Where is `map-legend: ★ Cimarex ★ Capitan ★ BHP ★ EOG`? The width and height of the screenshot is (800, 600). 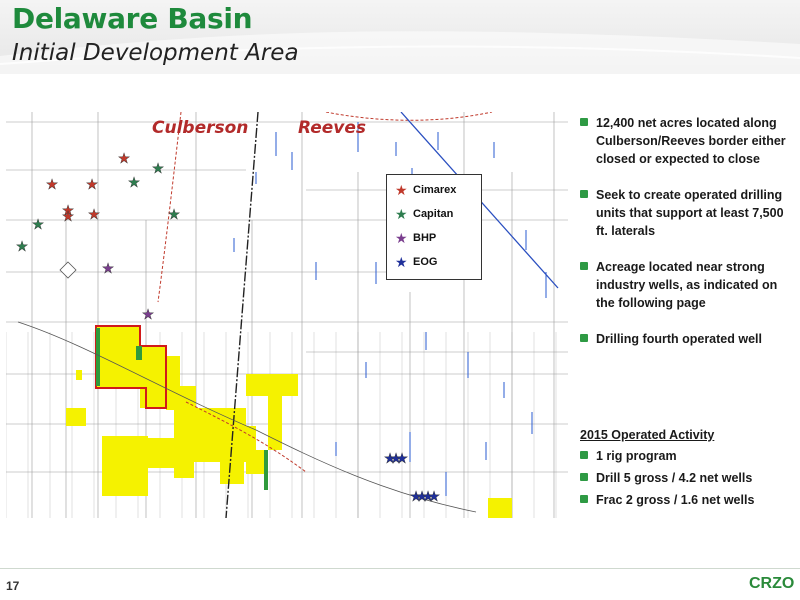 map-legend: ★ Cimarex ★ Capitan ★ BHP ★ EOG is located at coordinates (434, 227).